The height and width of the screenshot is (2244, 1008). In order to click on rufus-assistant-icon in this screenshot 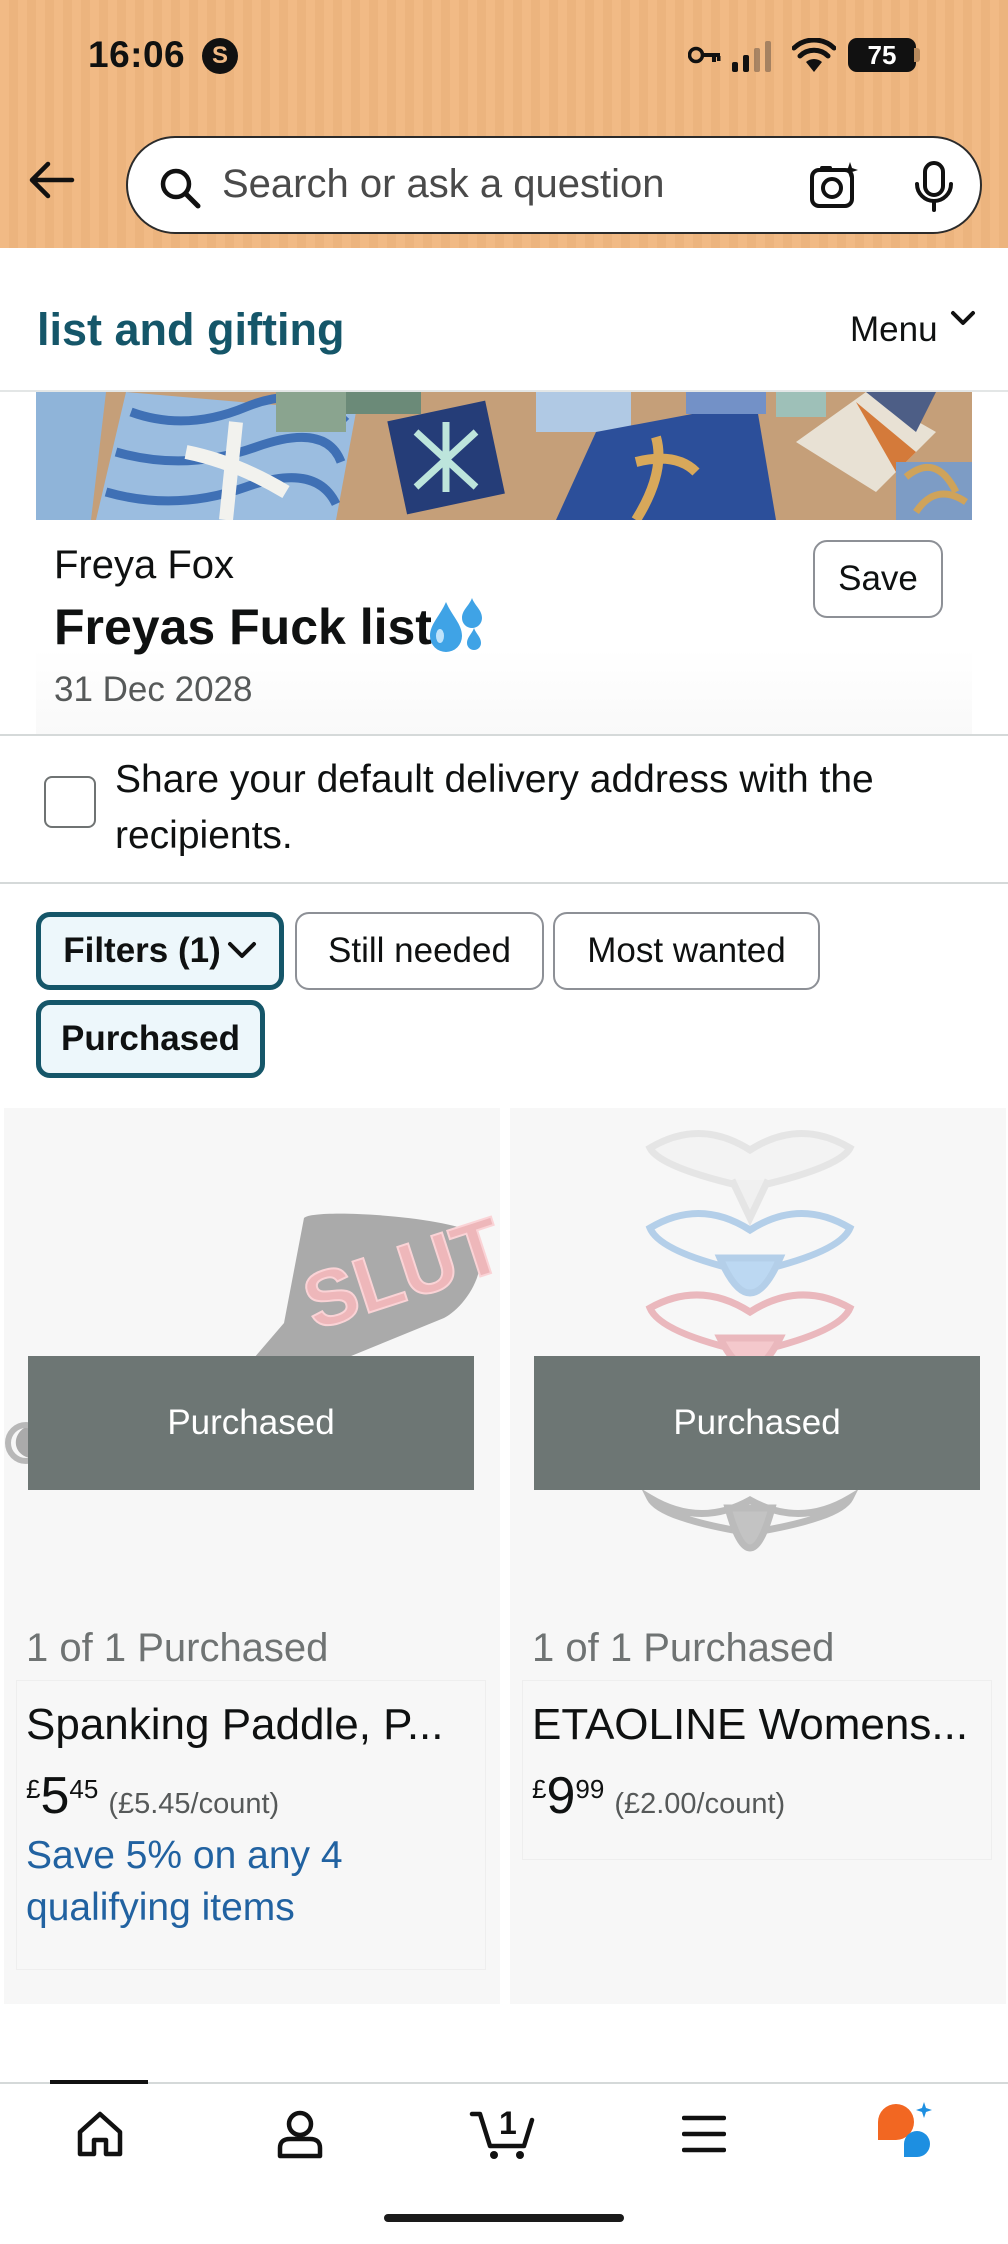, I will do `click(906, 2130)`.